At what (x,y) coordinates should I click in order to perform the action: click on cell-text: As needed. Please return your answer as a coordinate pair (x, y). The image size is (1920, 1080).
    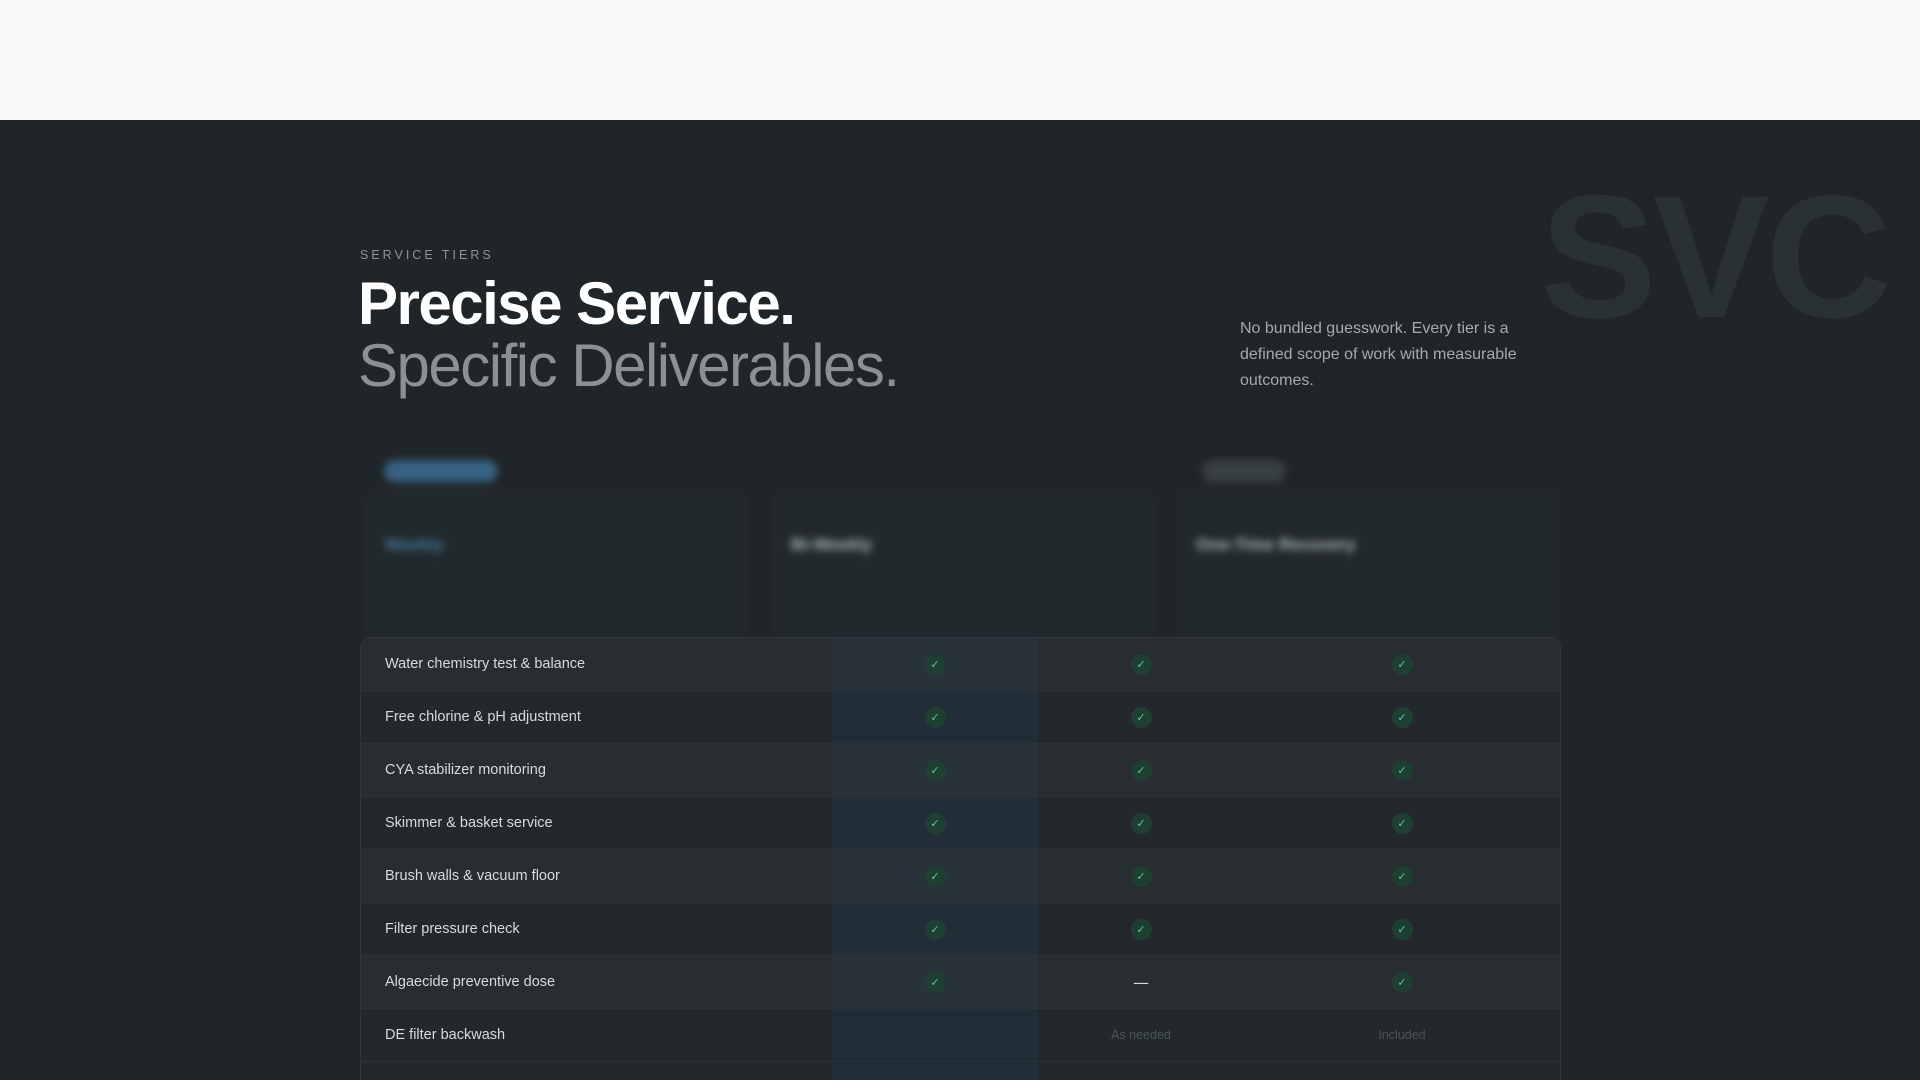
    Looking at the image, I should click on (1141, 1035).